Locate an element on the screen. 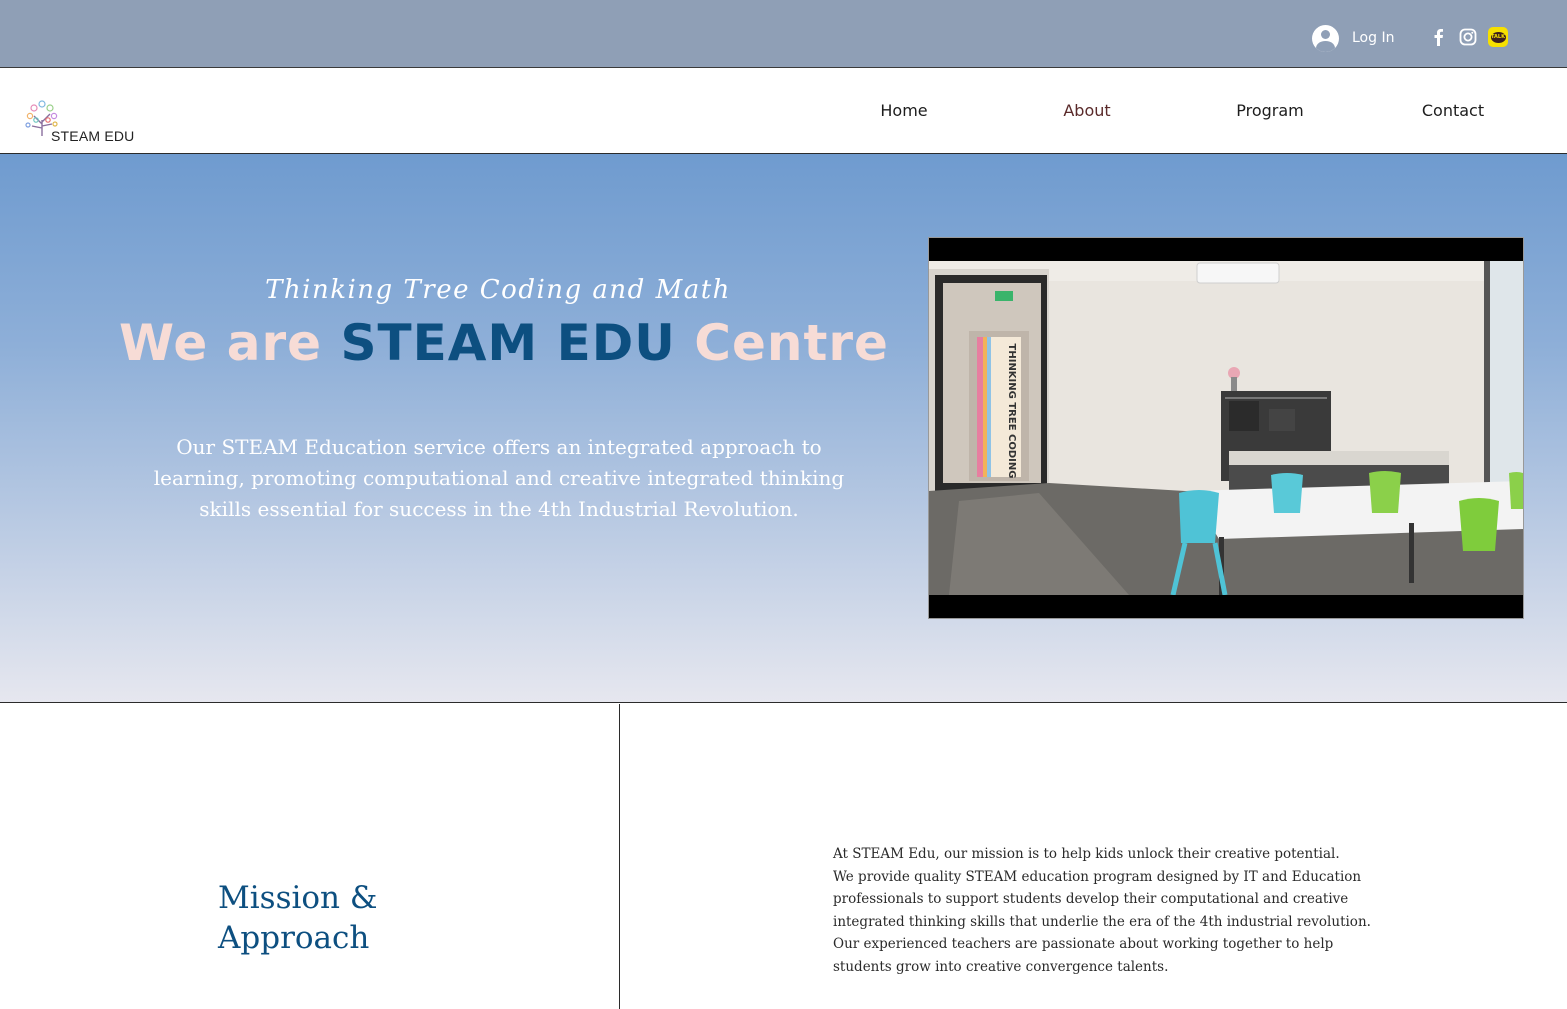  social-links: TALK is located at coordinates (1468, 37).